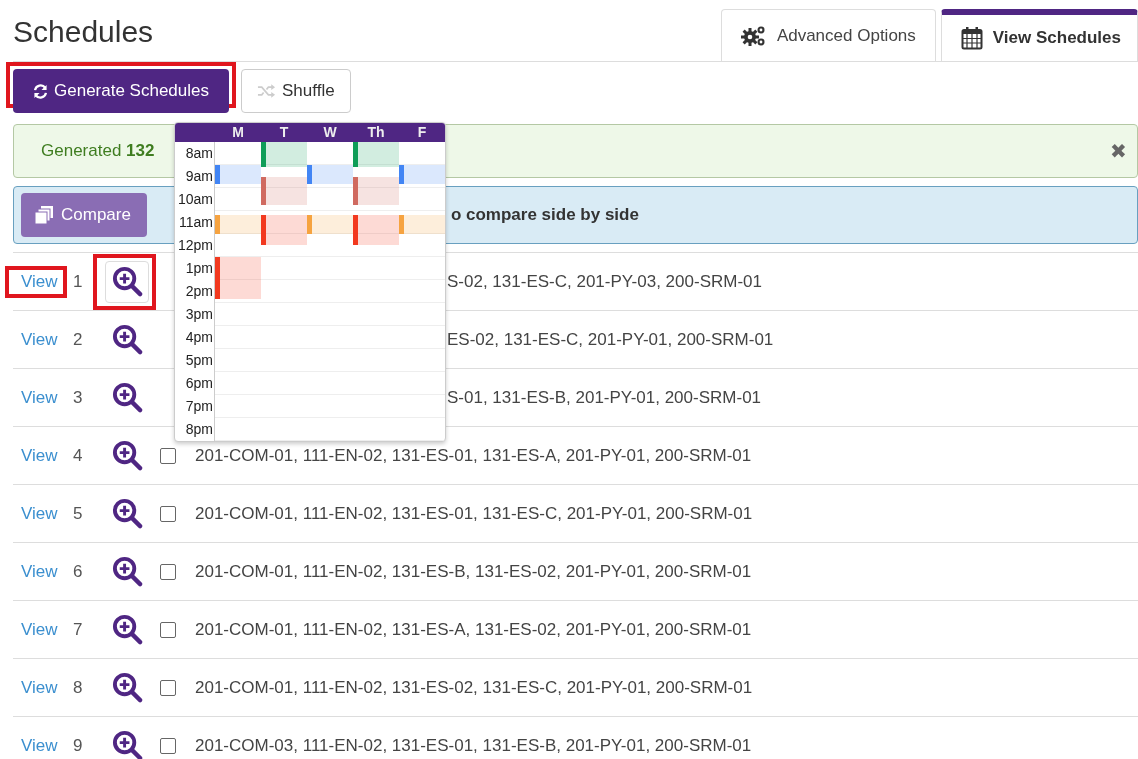 The image size is (1138, 759). I want to click on shuffle-button: Shuffle, so click(296, 91).